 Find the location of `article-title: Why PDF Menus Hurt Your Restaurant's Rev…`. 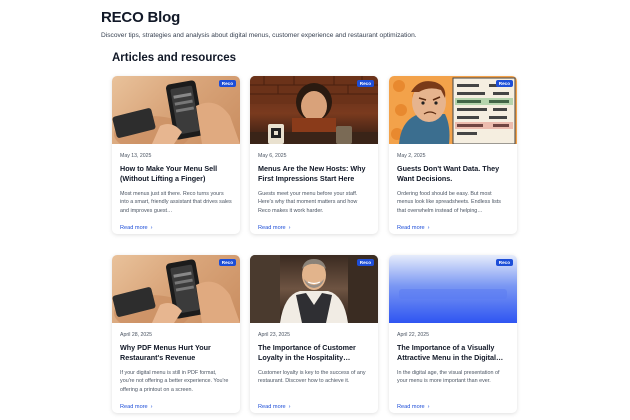

article-title: Why PDF Menus Hurt Your Restaurant's Rev… is located at coordinates (176, 353).